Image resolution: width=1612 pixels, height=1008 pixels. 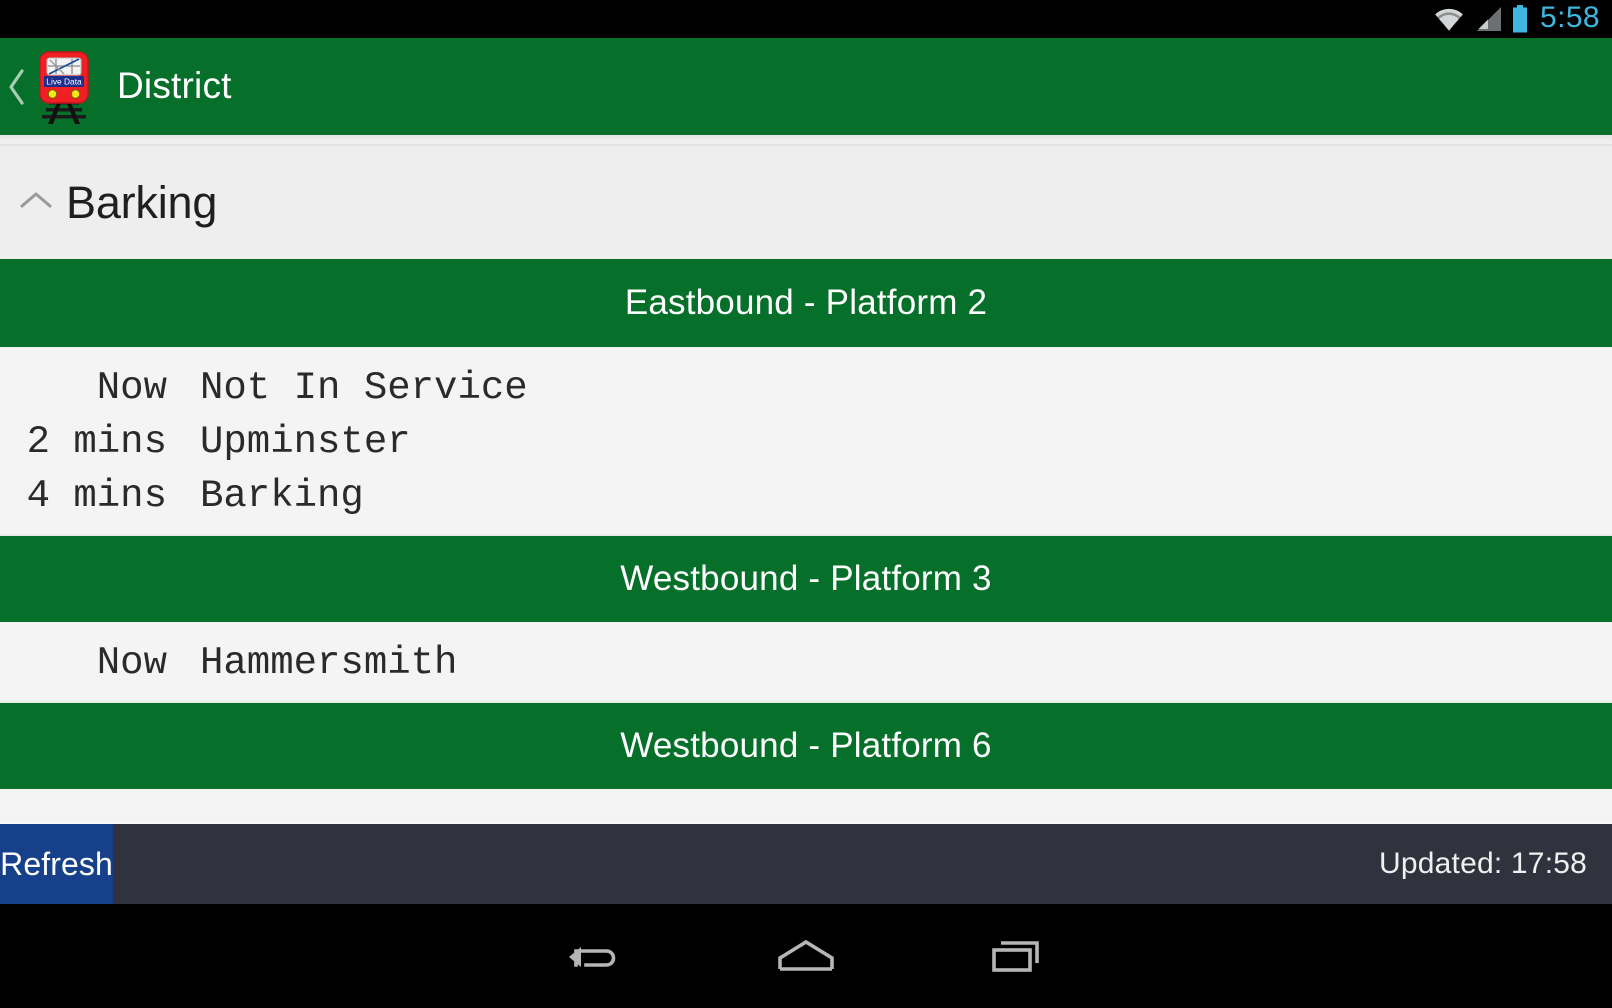 What do you see at coordinates (806, 496) in the screenshot?
I see `departure-row: 4 mins Barking` at bounding box center [806, 496].